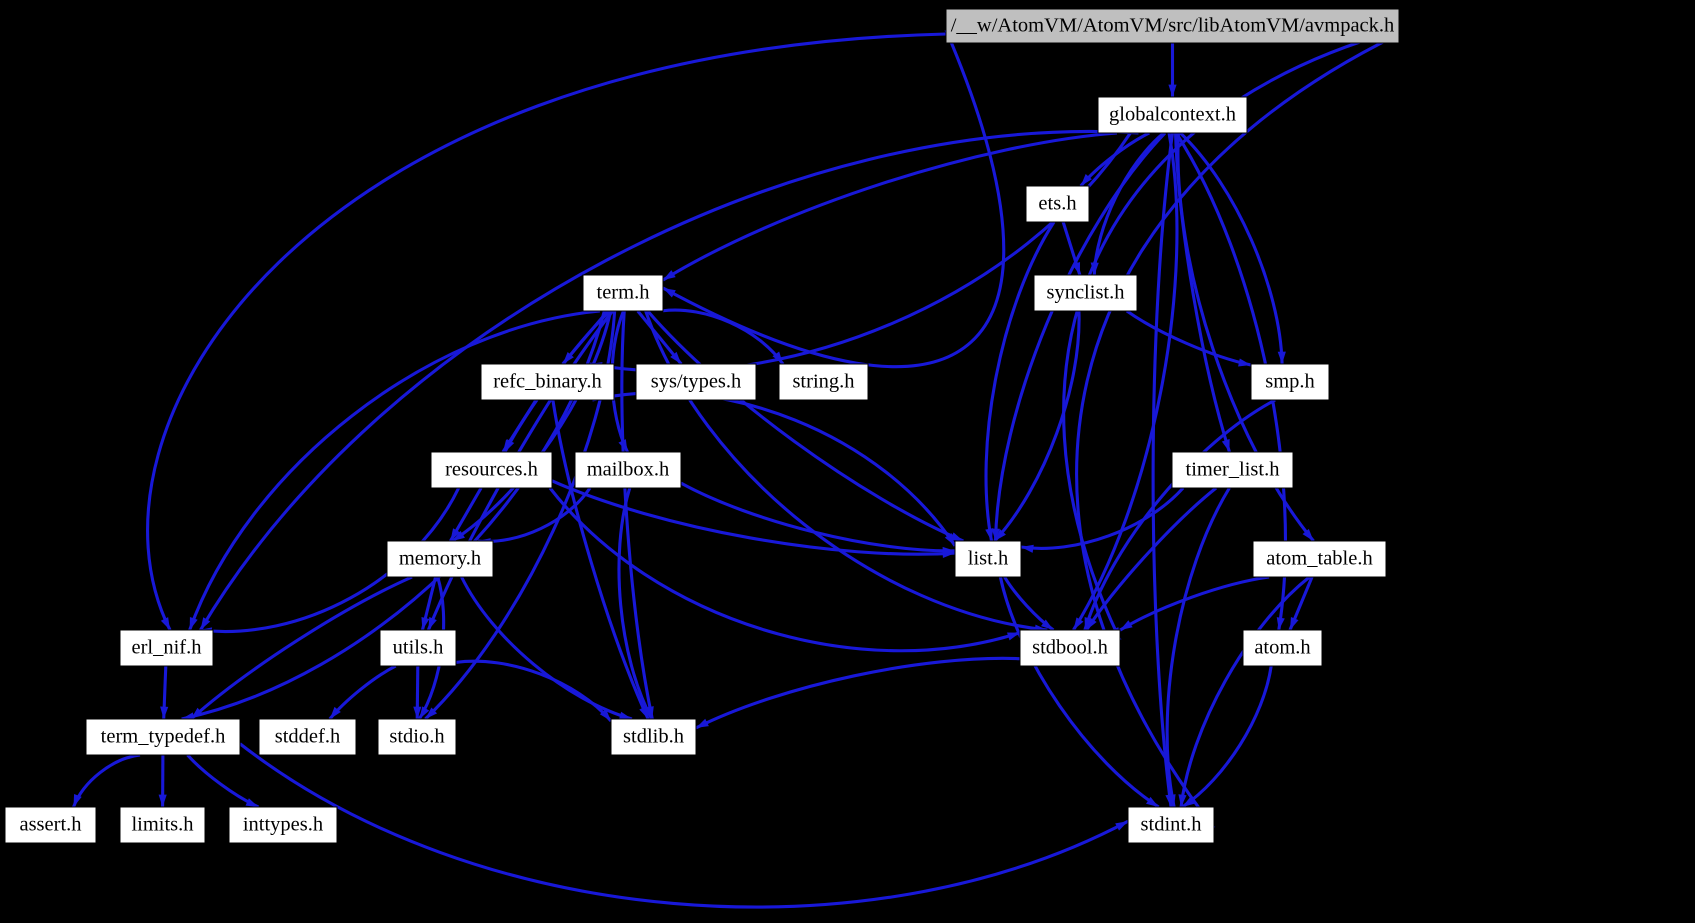 This screenshot has height=923, width=1695. I want to click on edge-atom-to-stdint, so click(1227, 737).